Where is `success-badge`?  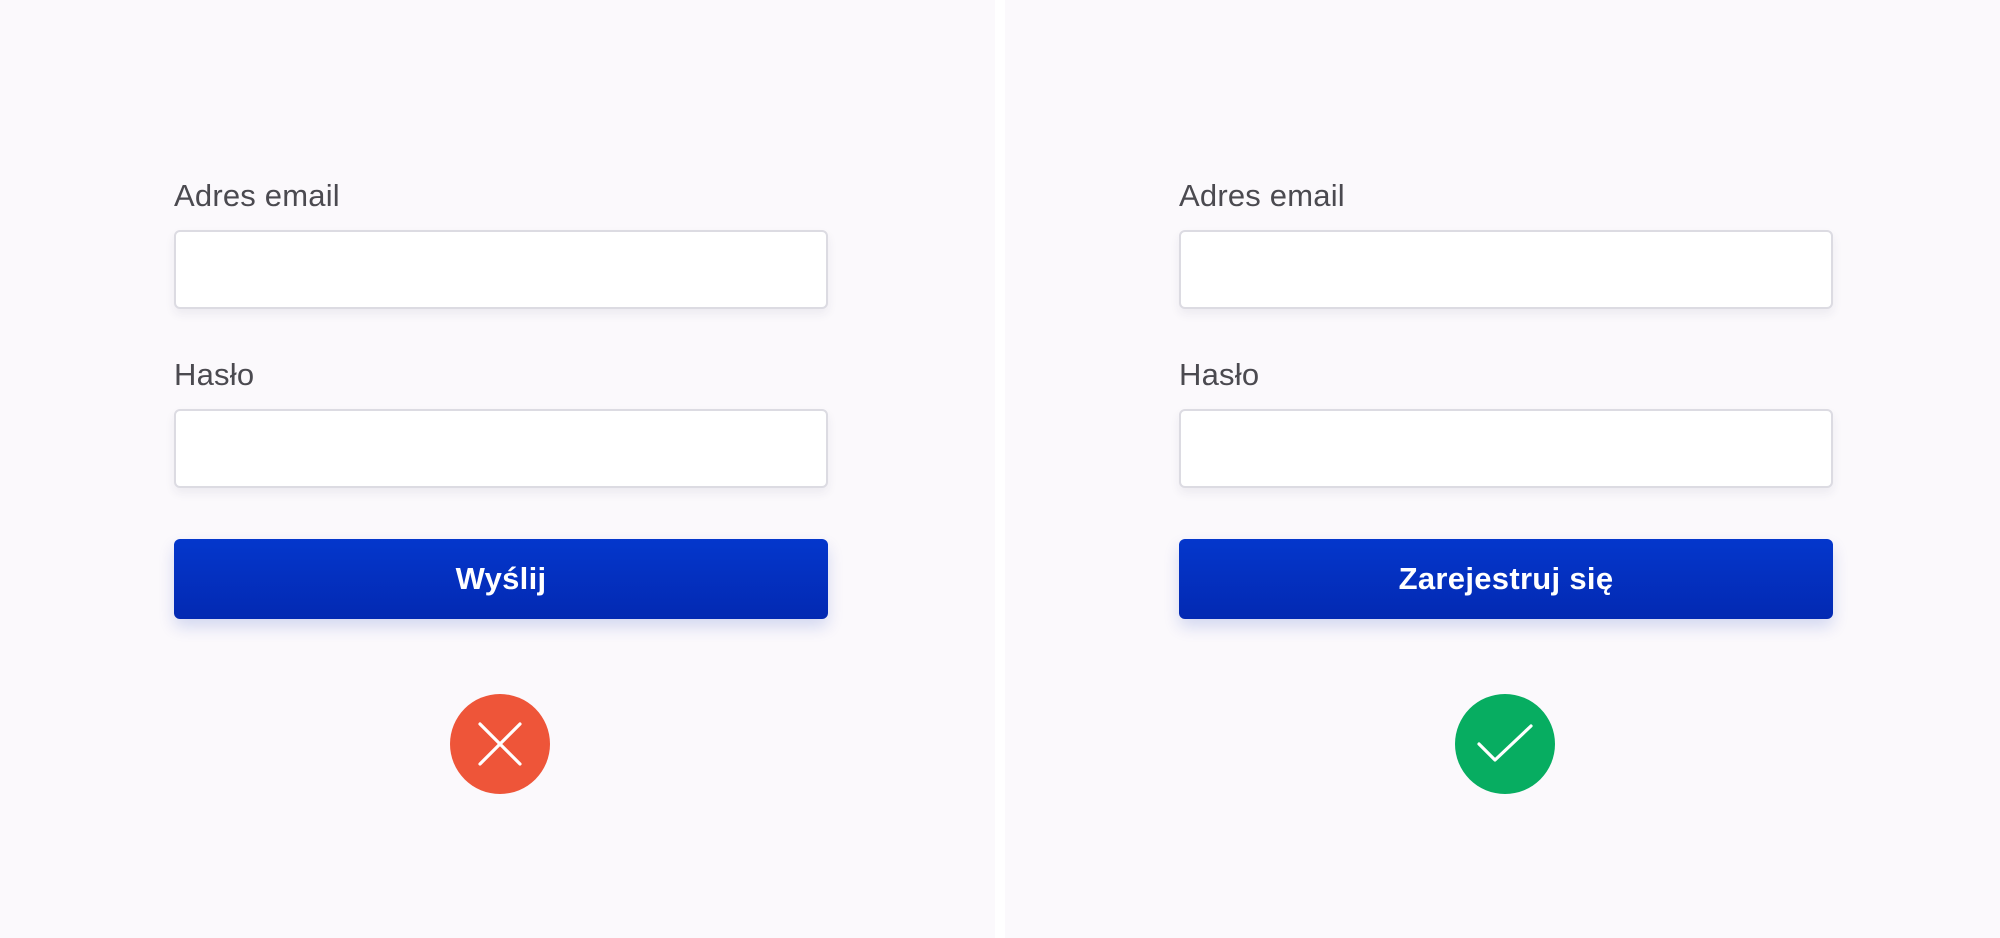
success-badge is located at coordinates (1505, 744).